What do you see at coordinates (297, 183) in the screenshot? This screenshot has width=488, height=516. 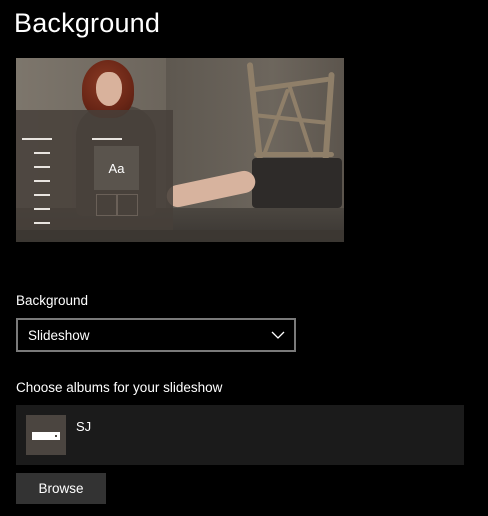 I see `preview-chair-seat` at bounding box center [297, 183].